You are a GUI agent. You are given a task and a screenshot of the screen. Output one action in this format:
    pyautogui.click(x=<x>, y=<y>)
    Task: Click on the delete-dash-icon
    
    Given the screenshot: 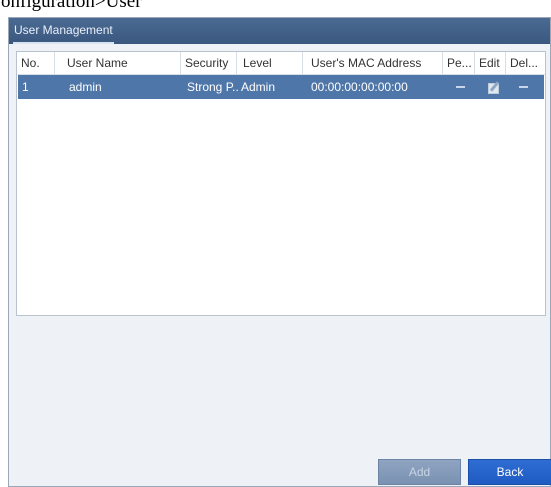 What is the action you would take?
    pyautogui.click(x=526, y=87)
    